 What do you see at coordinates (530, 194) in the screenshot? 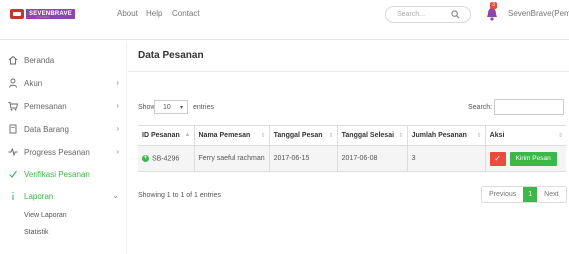
I see `pagination-page-1: 1` at bounding box center [530, 194].